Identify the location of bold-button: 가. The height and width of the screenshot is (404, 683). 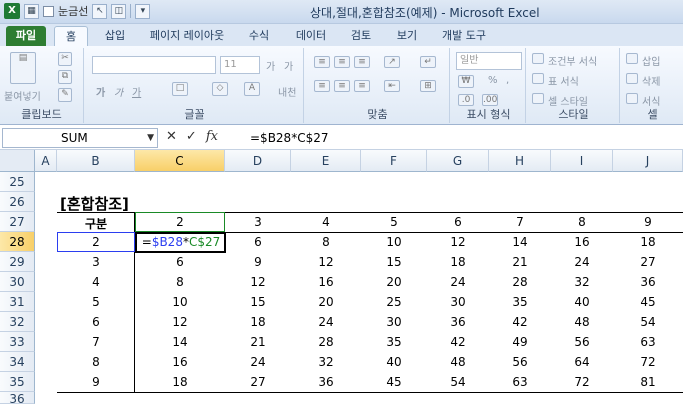
(100, 91).